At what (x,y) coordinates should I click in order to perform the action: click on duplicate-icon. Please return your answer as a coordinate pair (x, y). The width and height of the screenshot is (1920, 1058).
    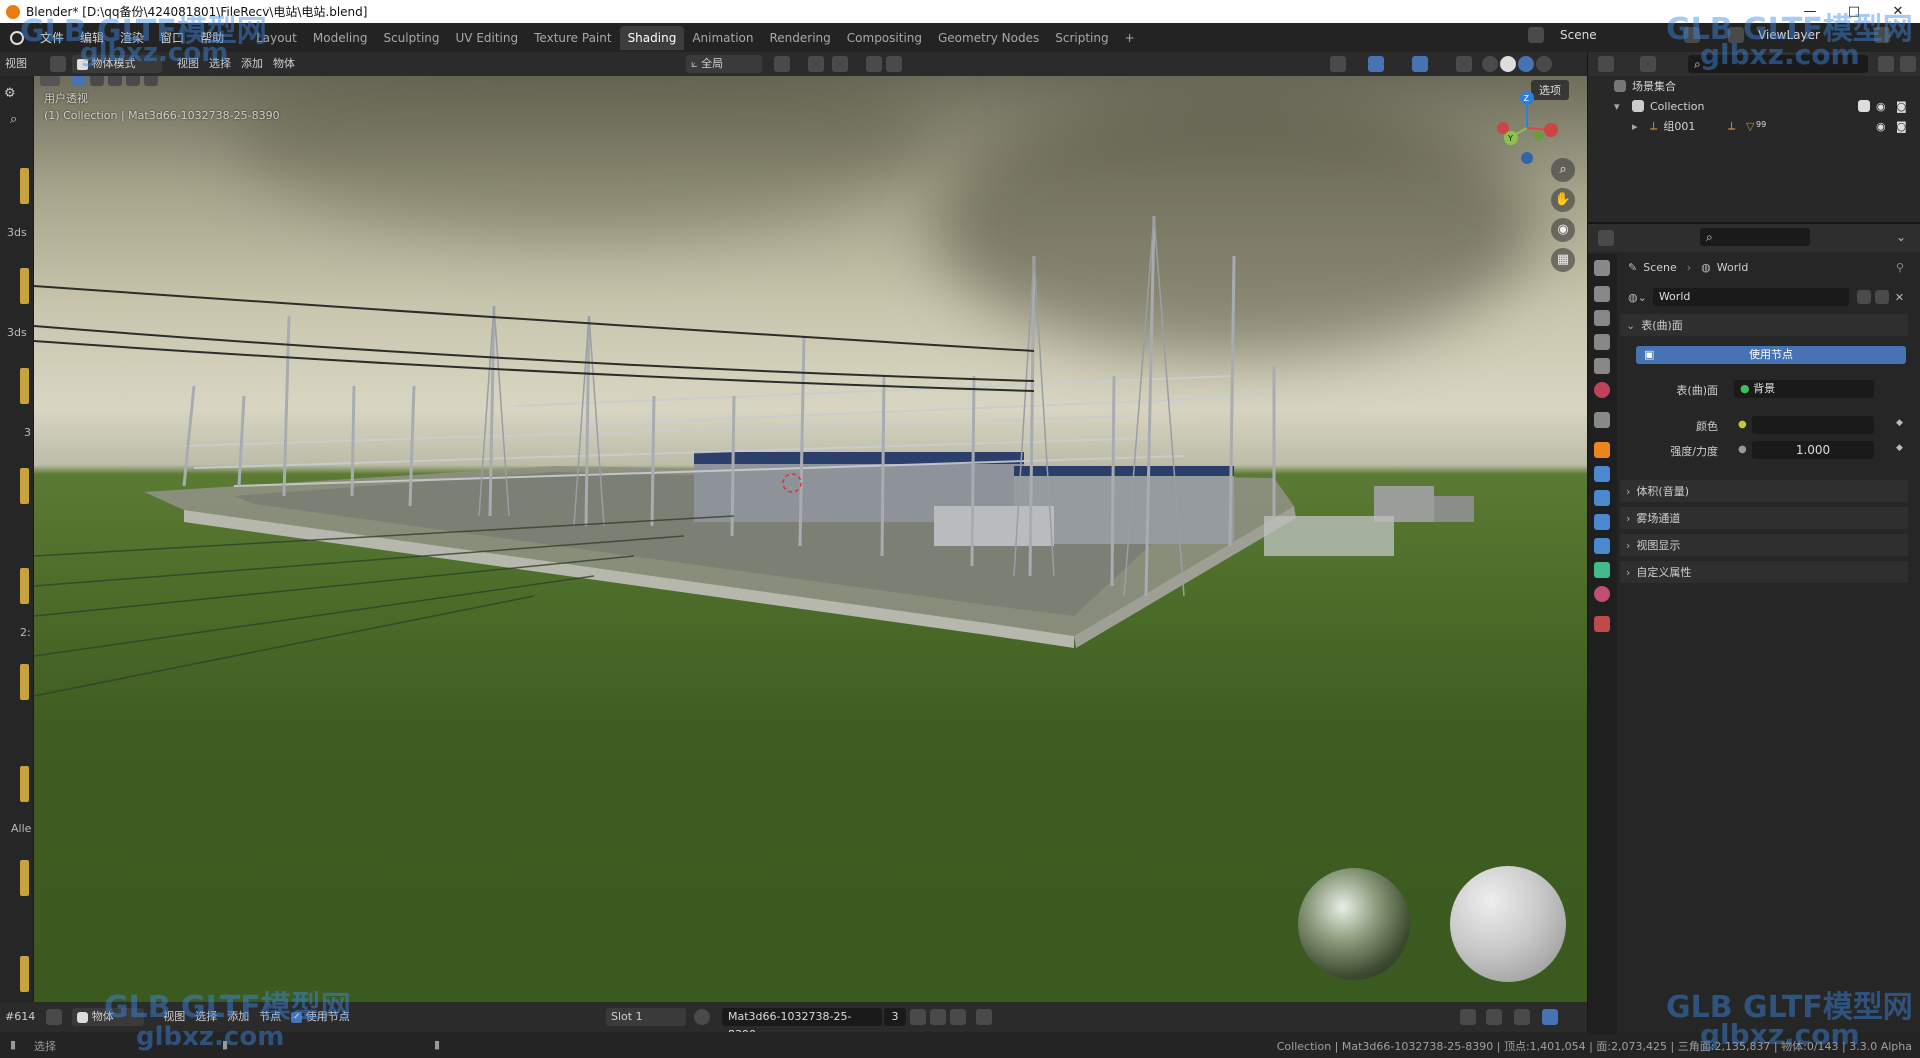
    Looking at the image, I should click on (1881, 297).